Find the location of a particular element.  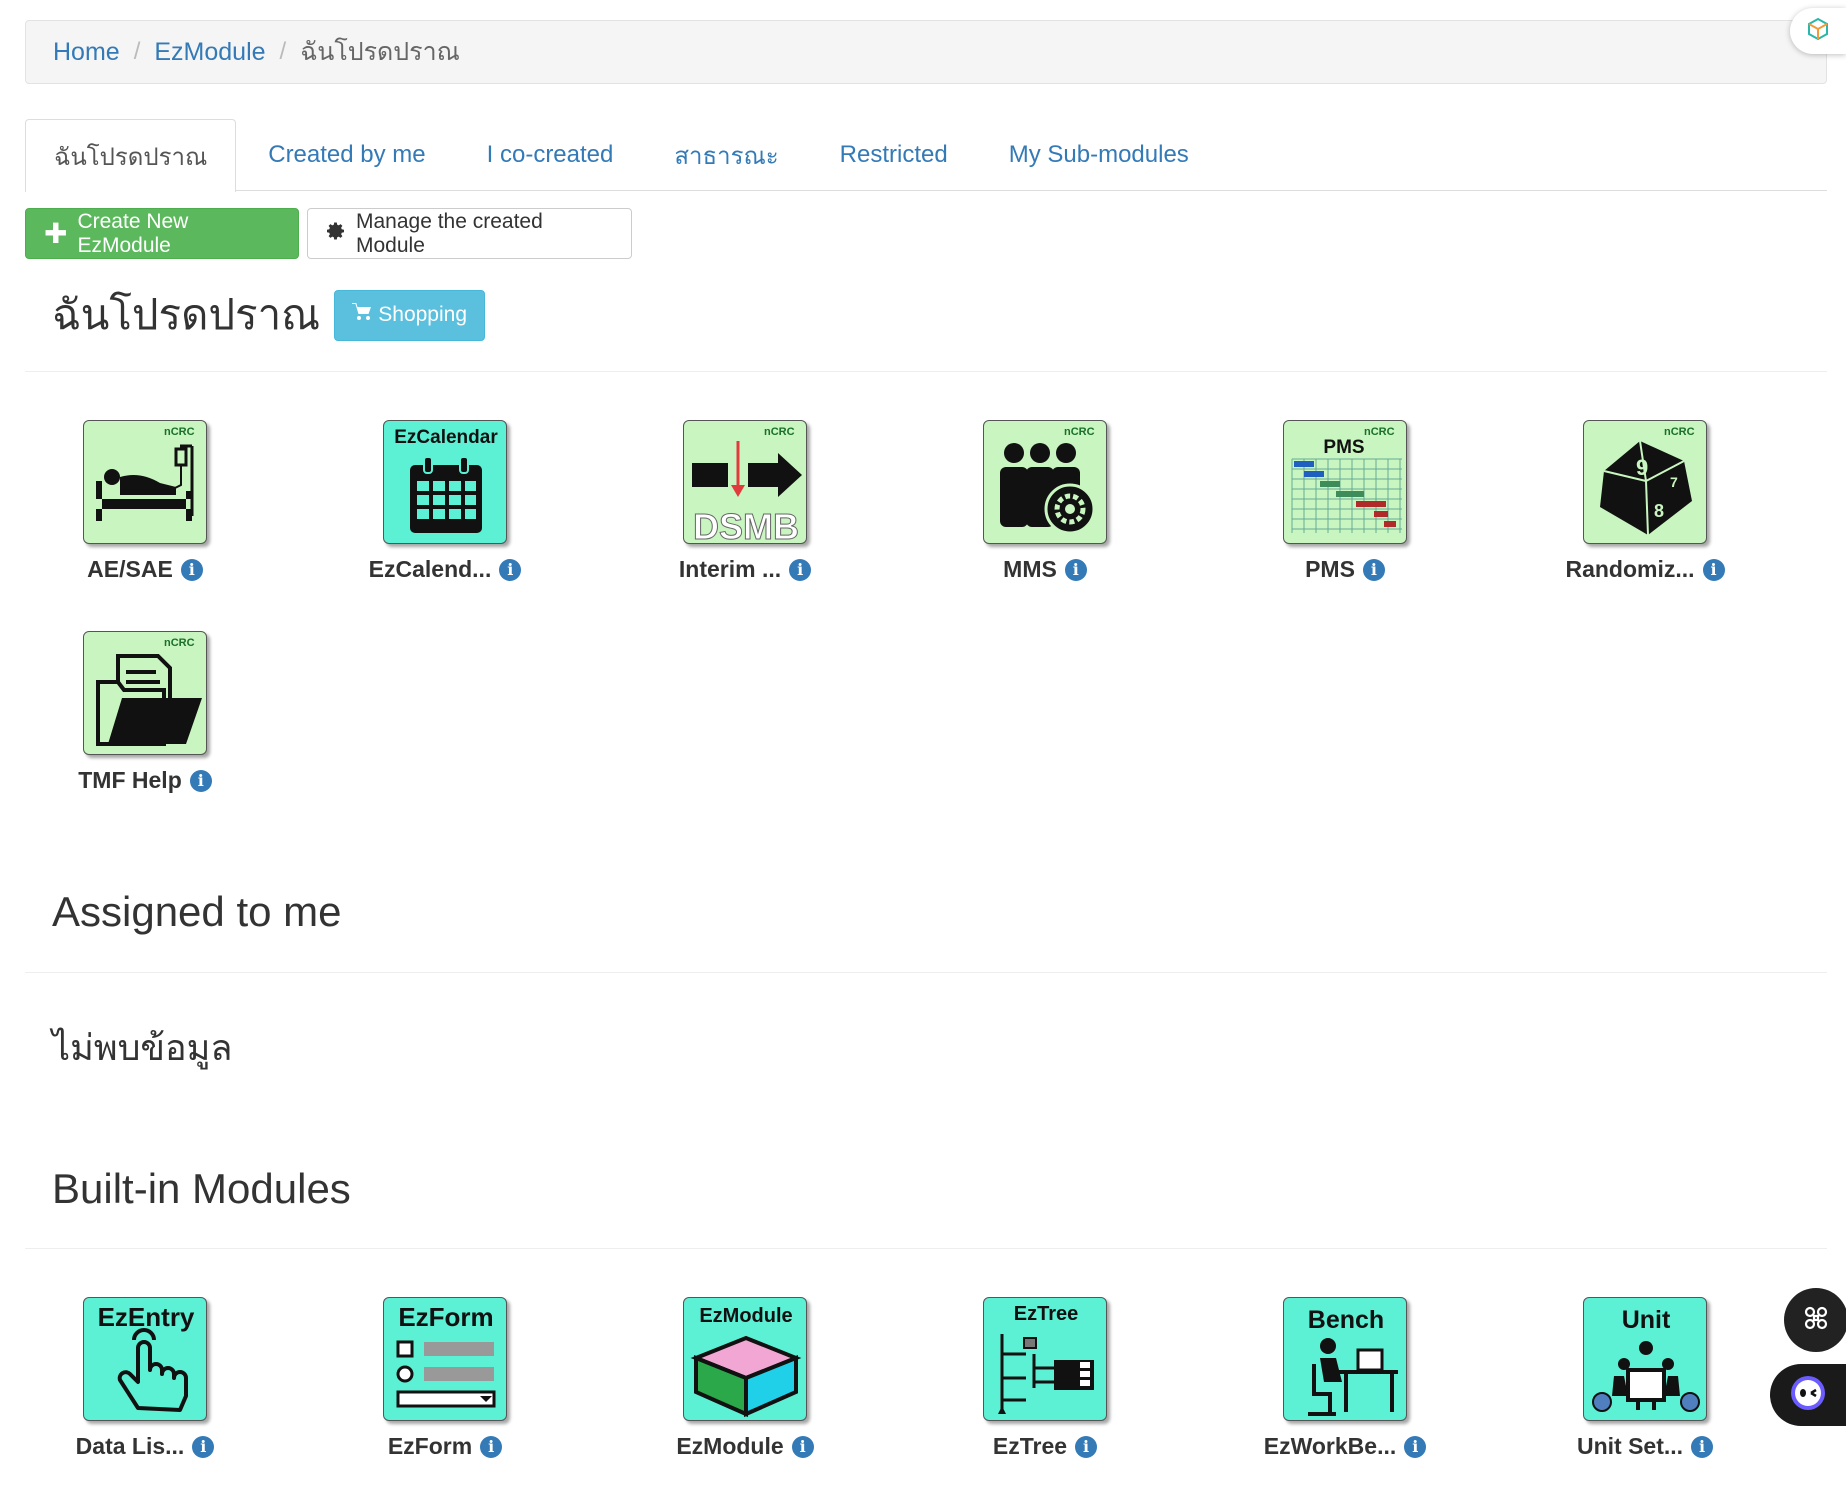

module-label: MMS is located at coordinates (1030, 569).